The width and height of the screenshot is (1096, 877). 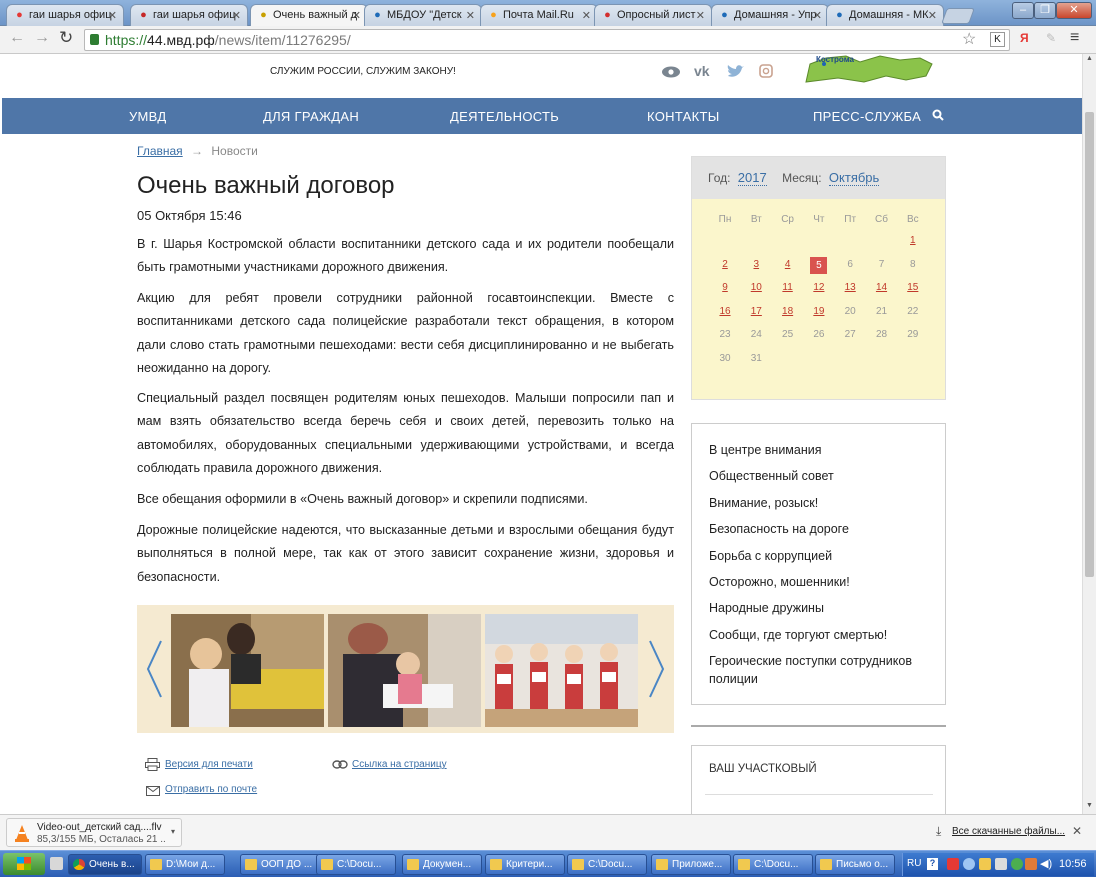 I want to click on extension-k-icon: K, so click(x=997, y=39).